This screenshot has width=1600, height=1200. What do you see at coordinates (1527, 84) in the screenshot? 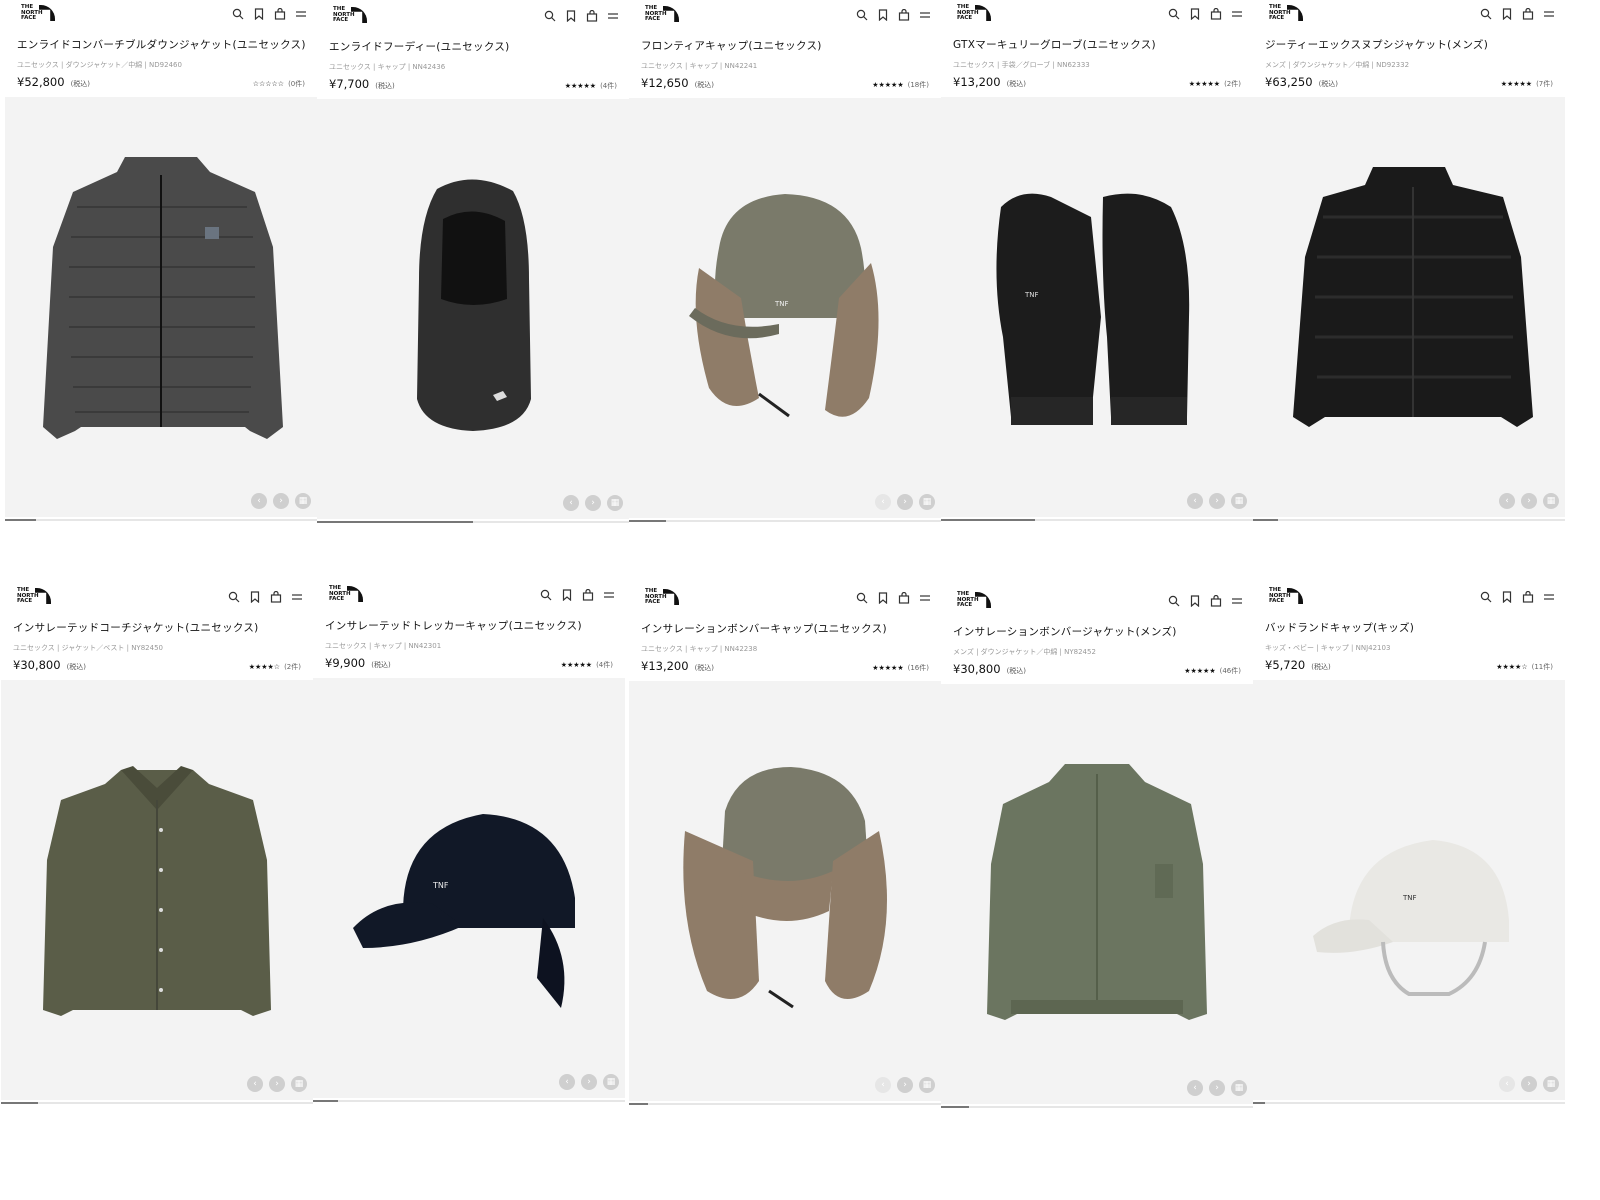
I see `product-rating: ★★★★★ (7件)` at bounding box center [1527, 84].